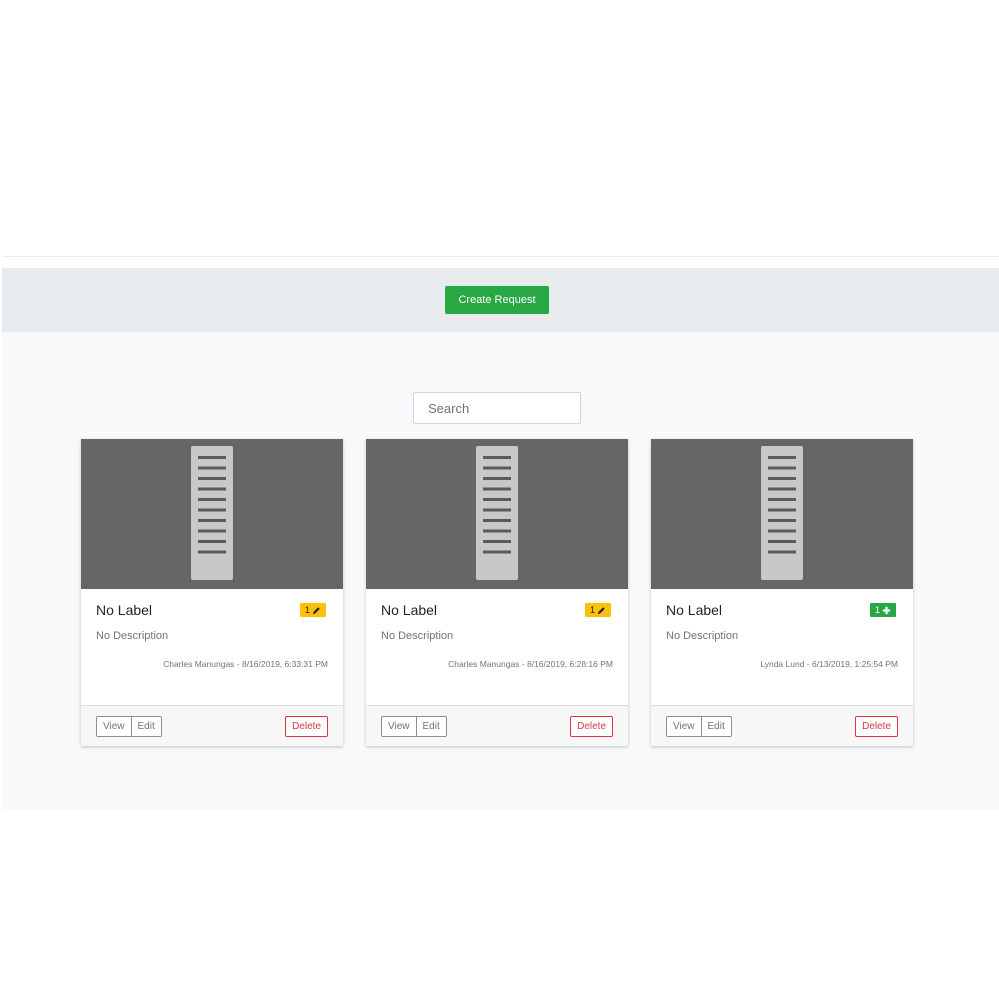 The height and width of the screenshot is (999, 999). I want to click on create-request-button: Create Request, so click(497, 300).